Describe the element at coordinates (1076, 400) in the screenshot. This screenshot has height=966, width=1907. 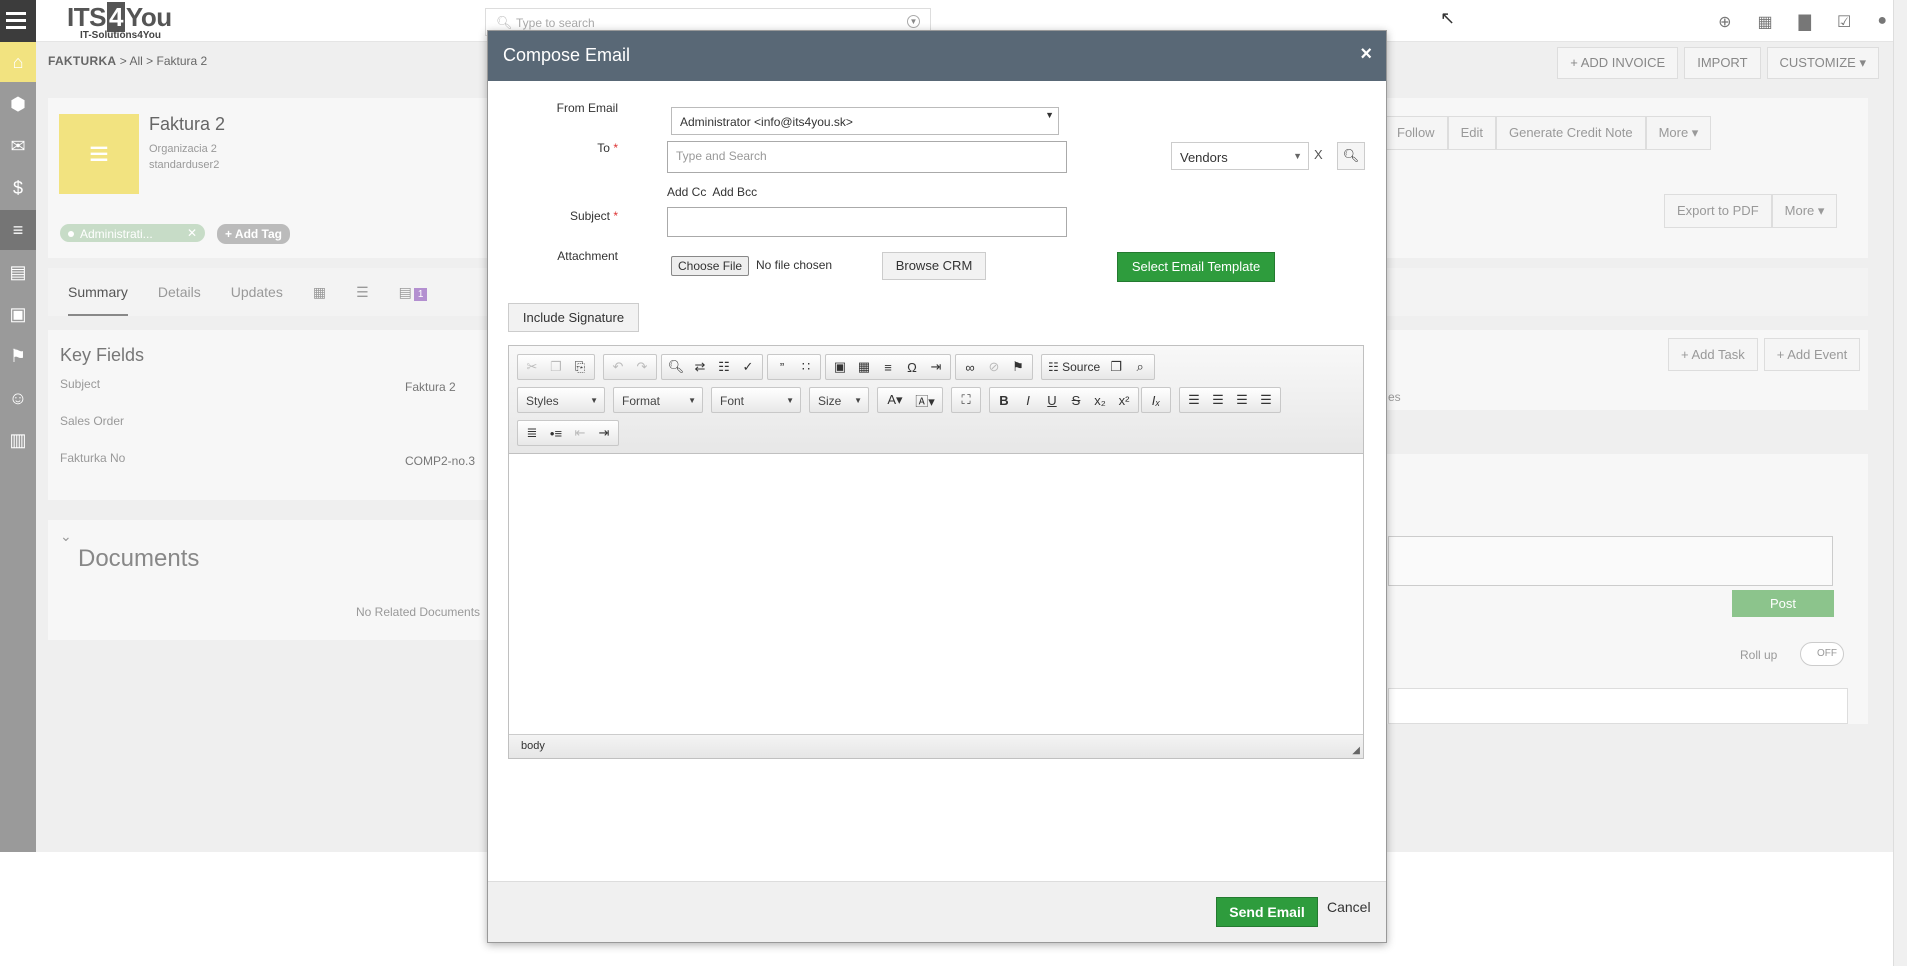
I see `strikethrough-icon: S` at that location.